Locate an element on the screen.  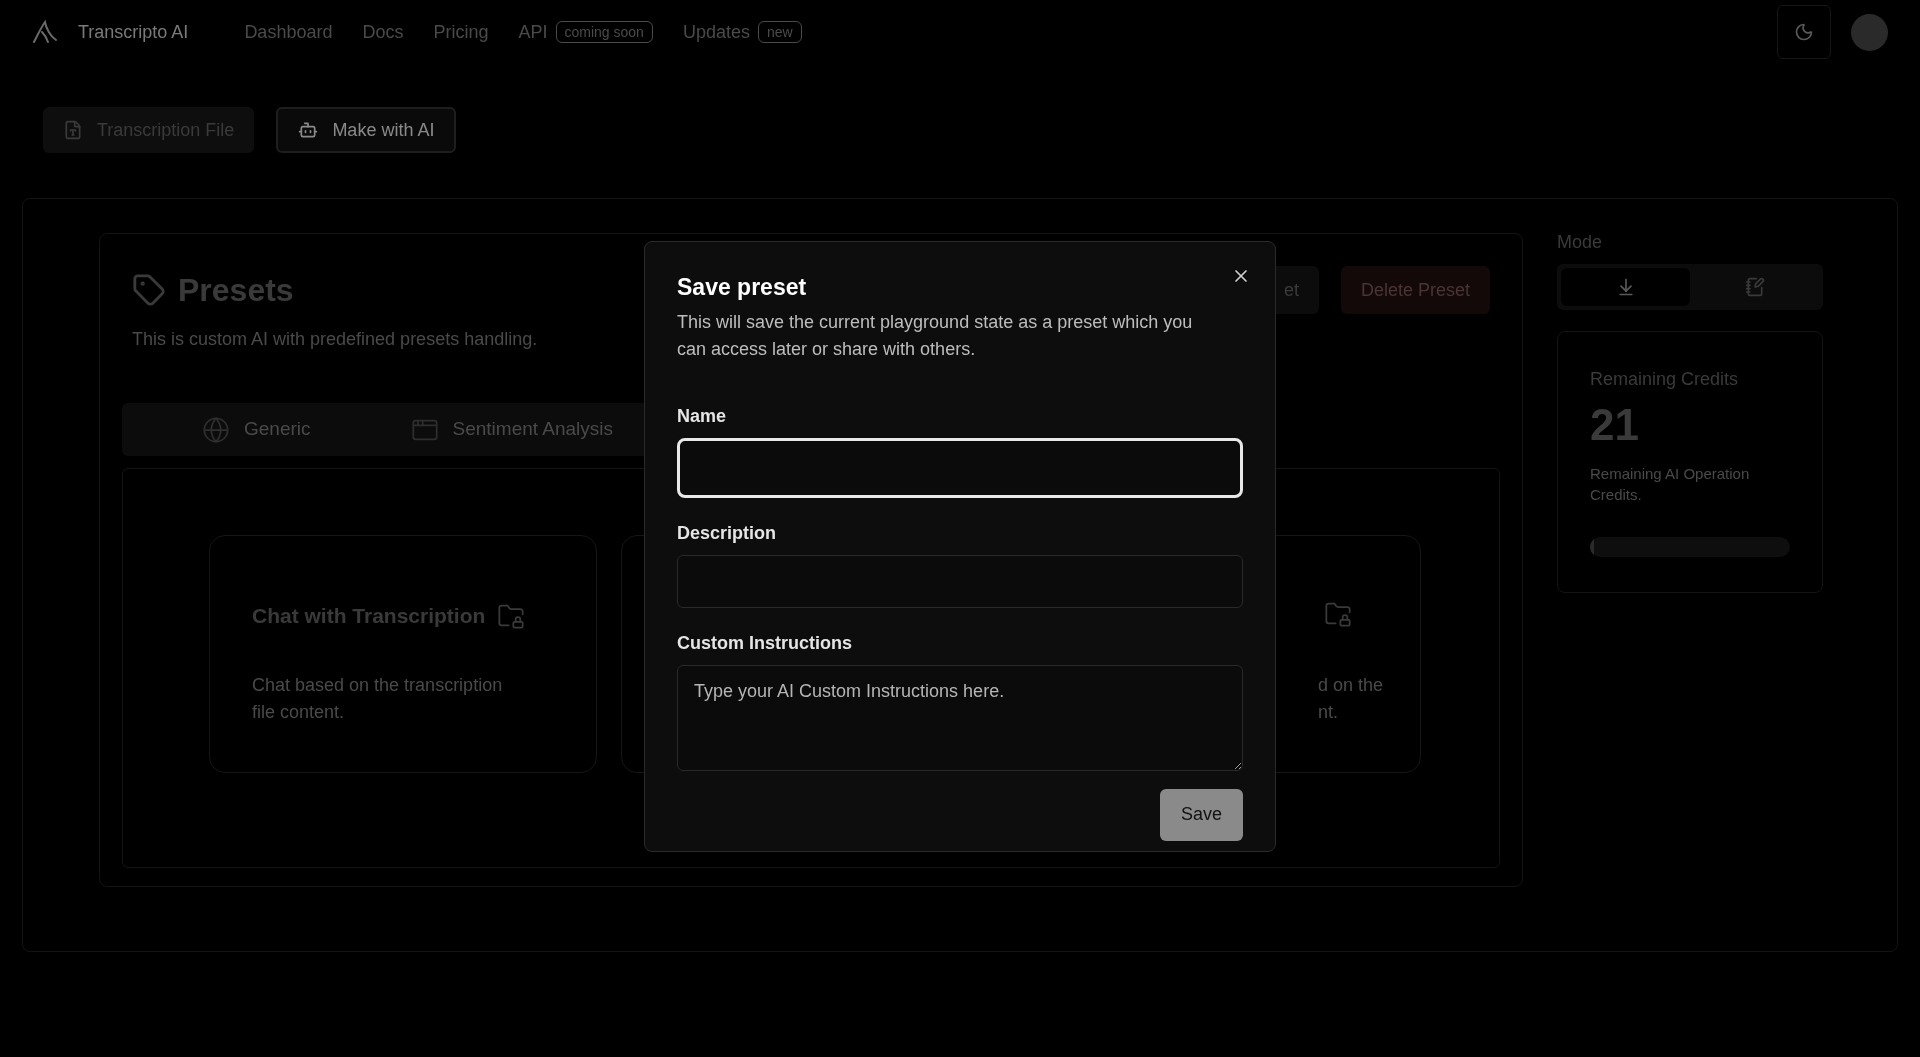
mode-option is located at coordinates (1625, 287).